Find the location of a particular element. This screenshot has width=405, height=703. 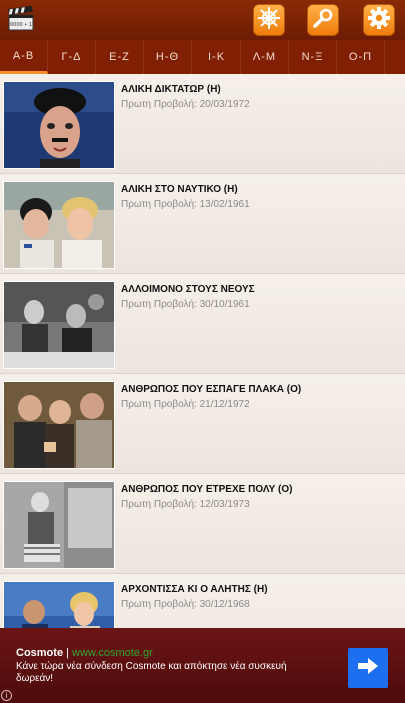

tab-o-p: Ο-Π is located at coordinates (361, 57).